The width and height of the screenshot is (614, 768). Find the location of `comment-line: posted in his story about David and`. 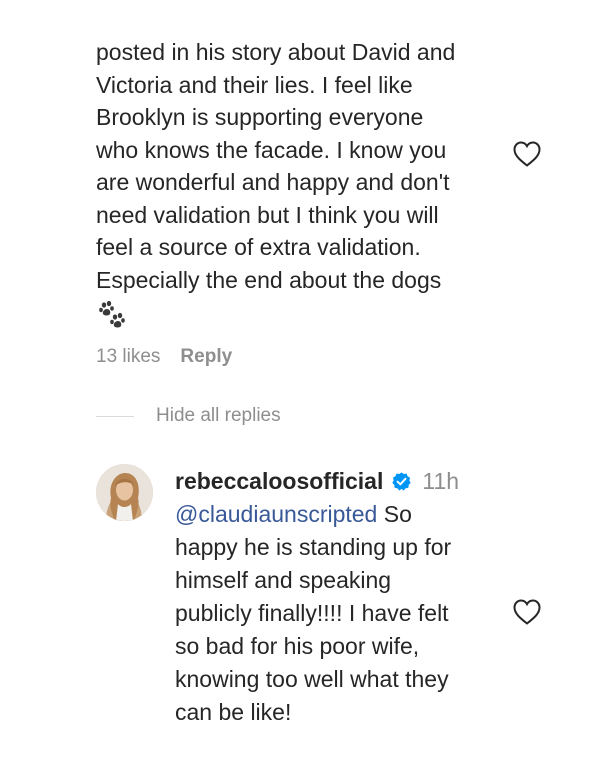

comment-line: posted in his story about David and is located at coordinates (276, 52).